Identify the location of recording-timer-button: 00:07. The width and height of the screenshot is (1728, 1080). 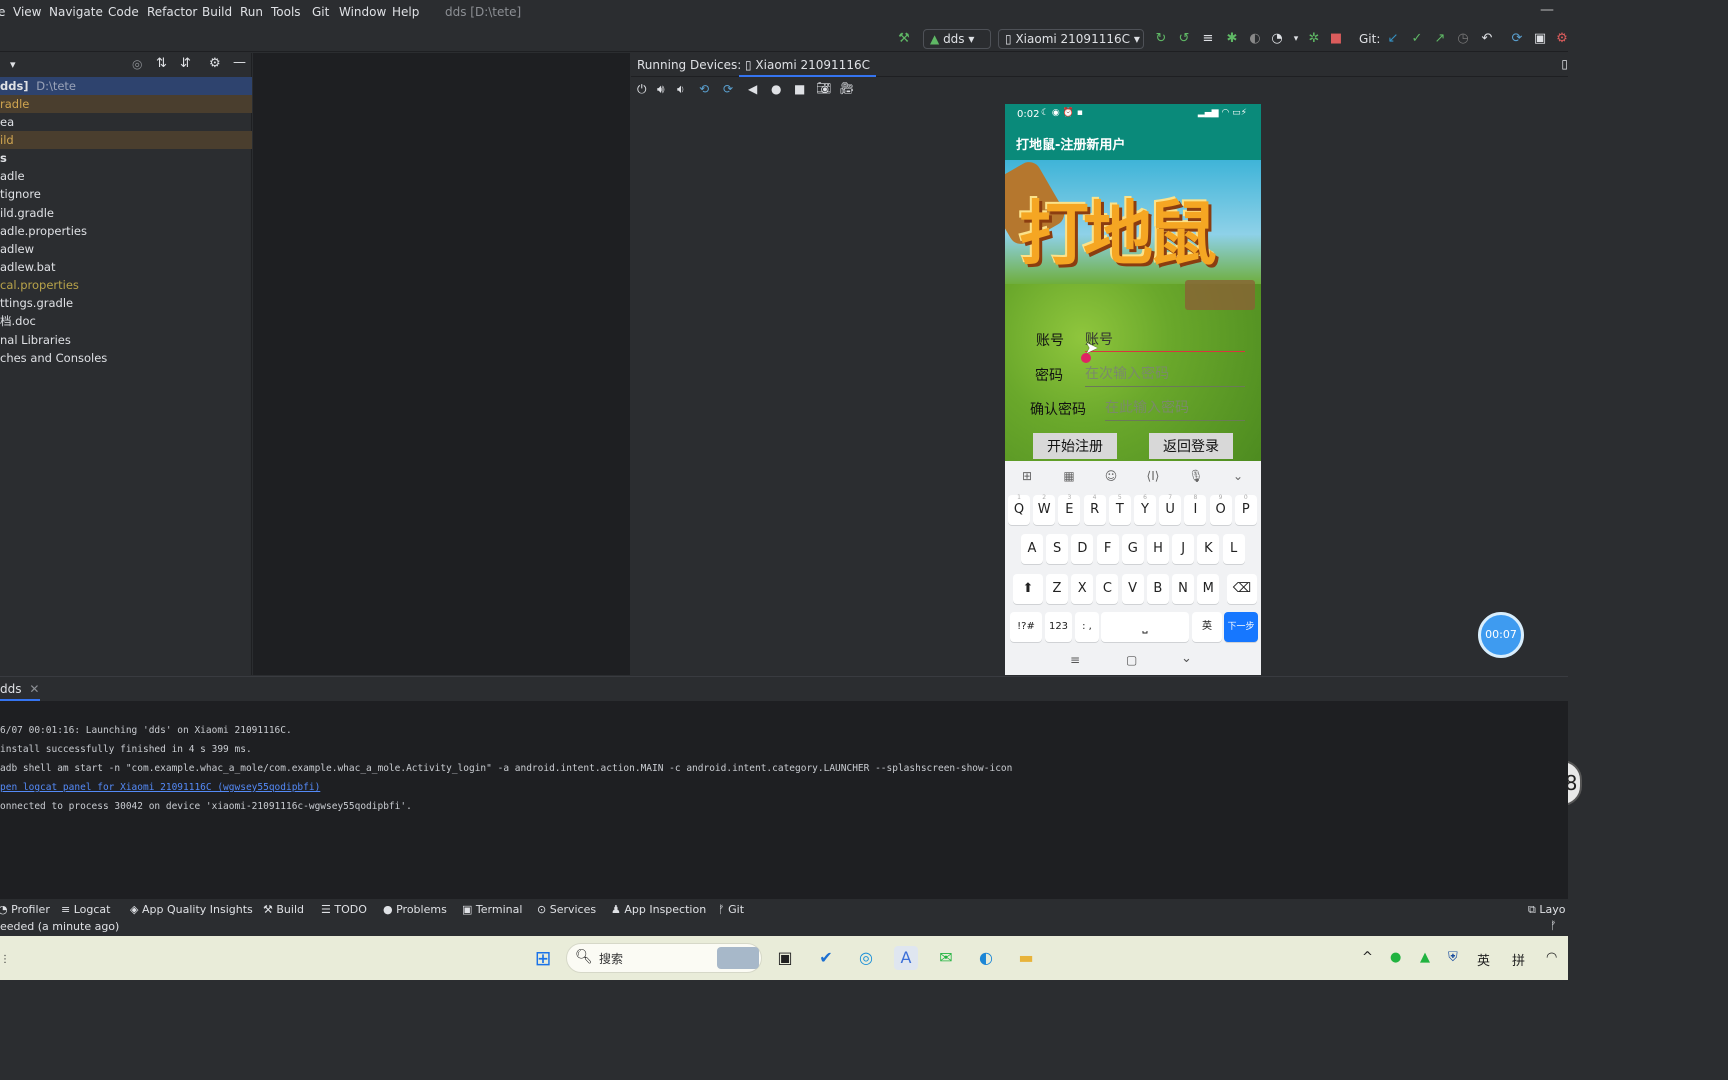
(1501, 635).